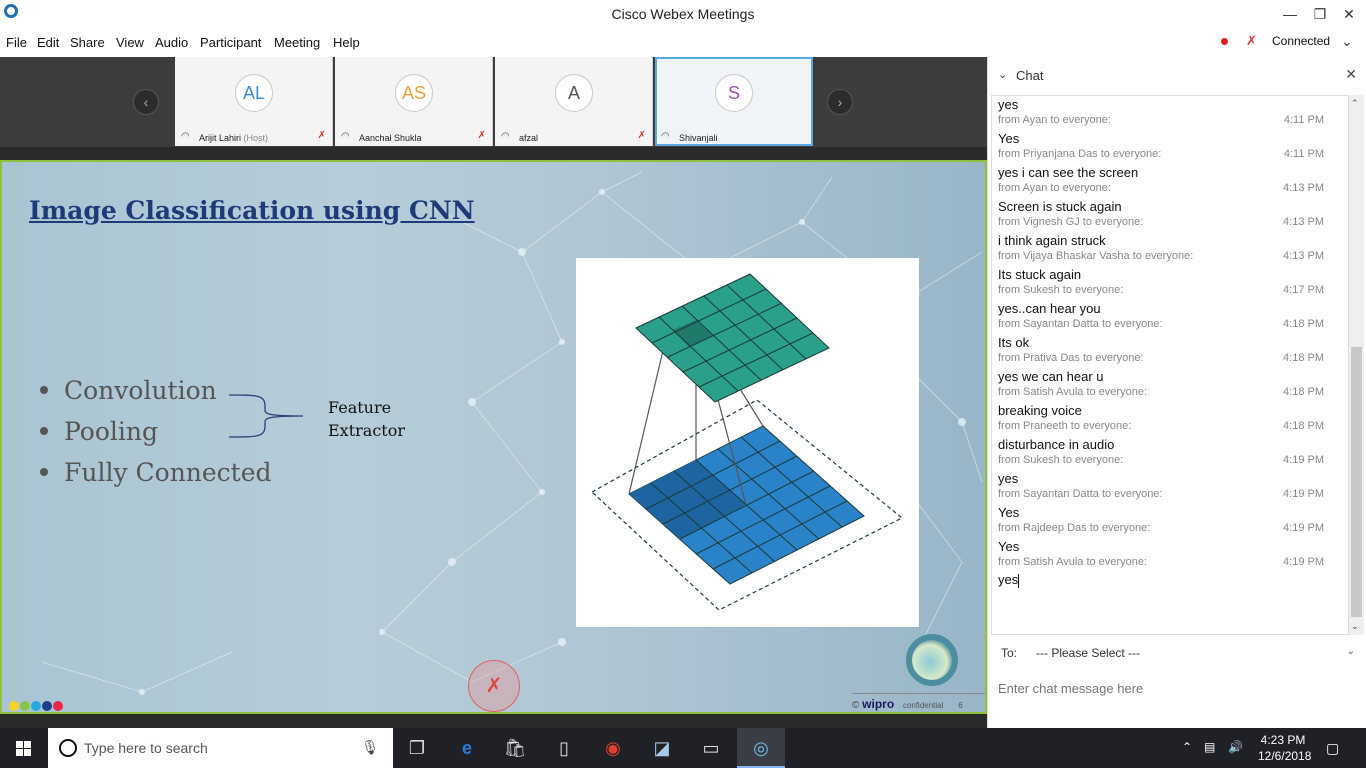 This screenshot has height=773, width=1366. What do you see at coordinates (370, 747) in the screenshot?
I see `microphone-icon: 🎙` at bounding box center [370, 747].